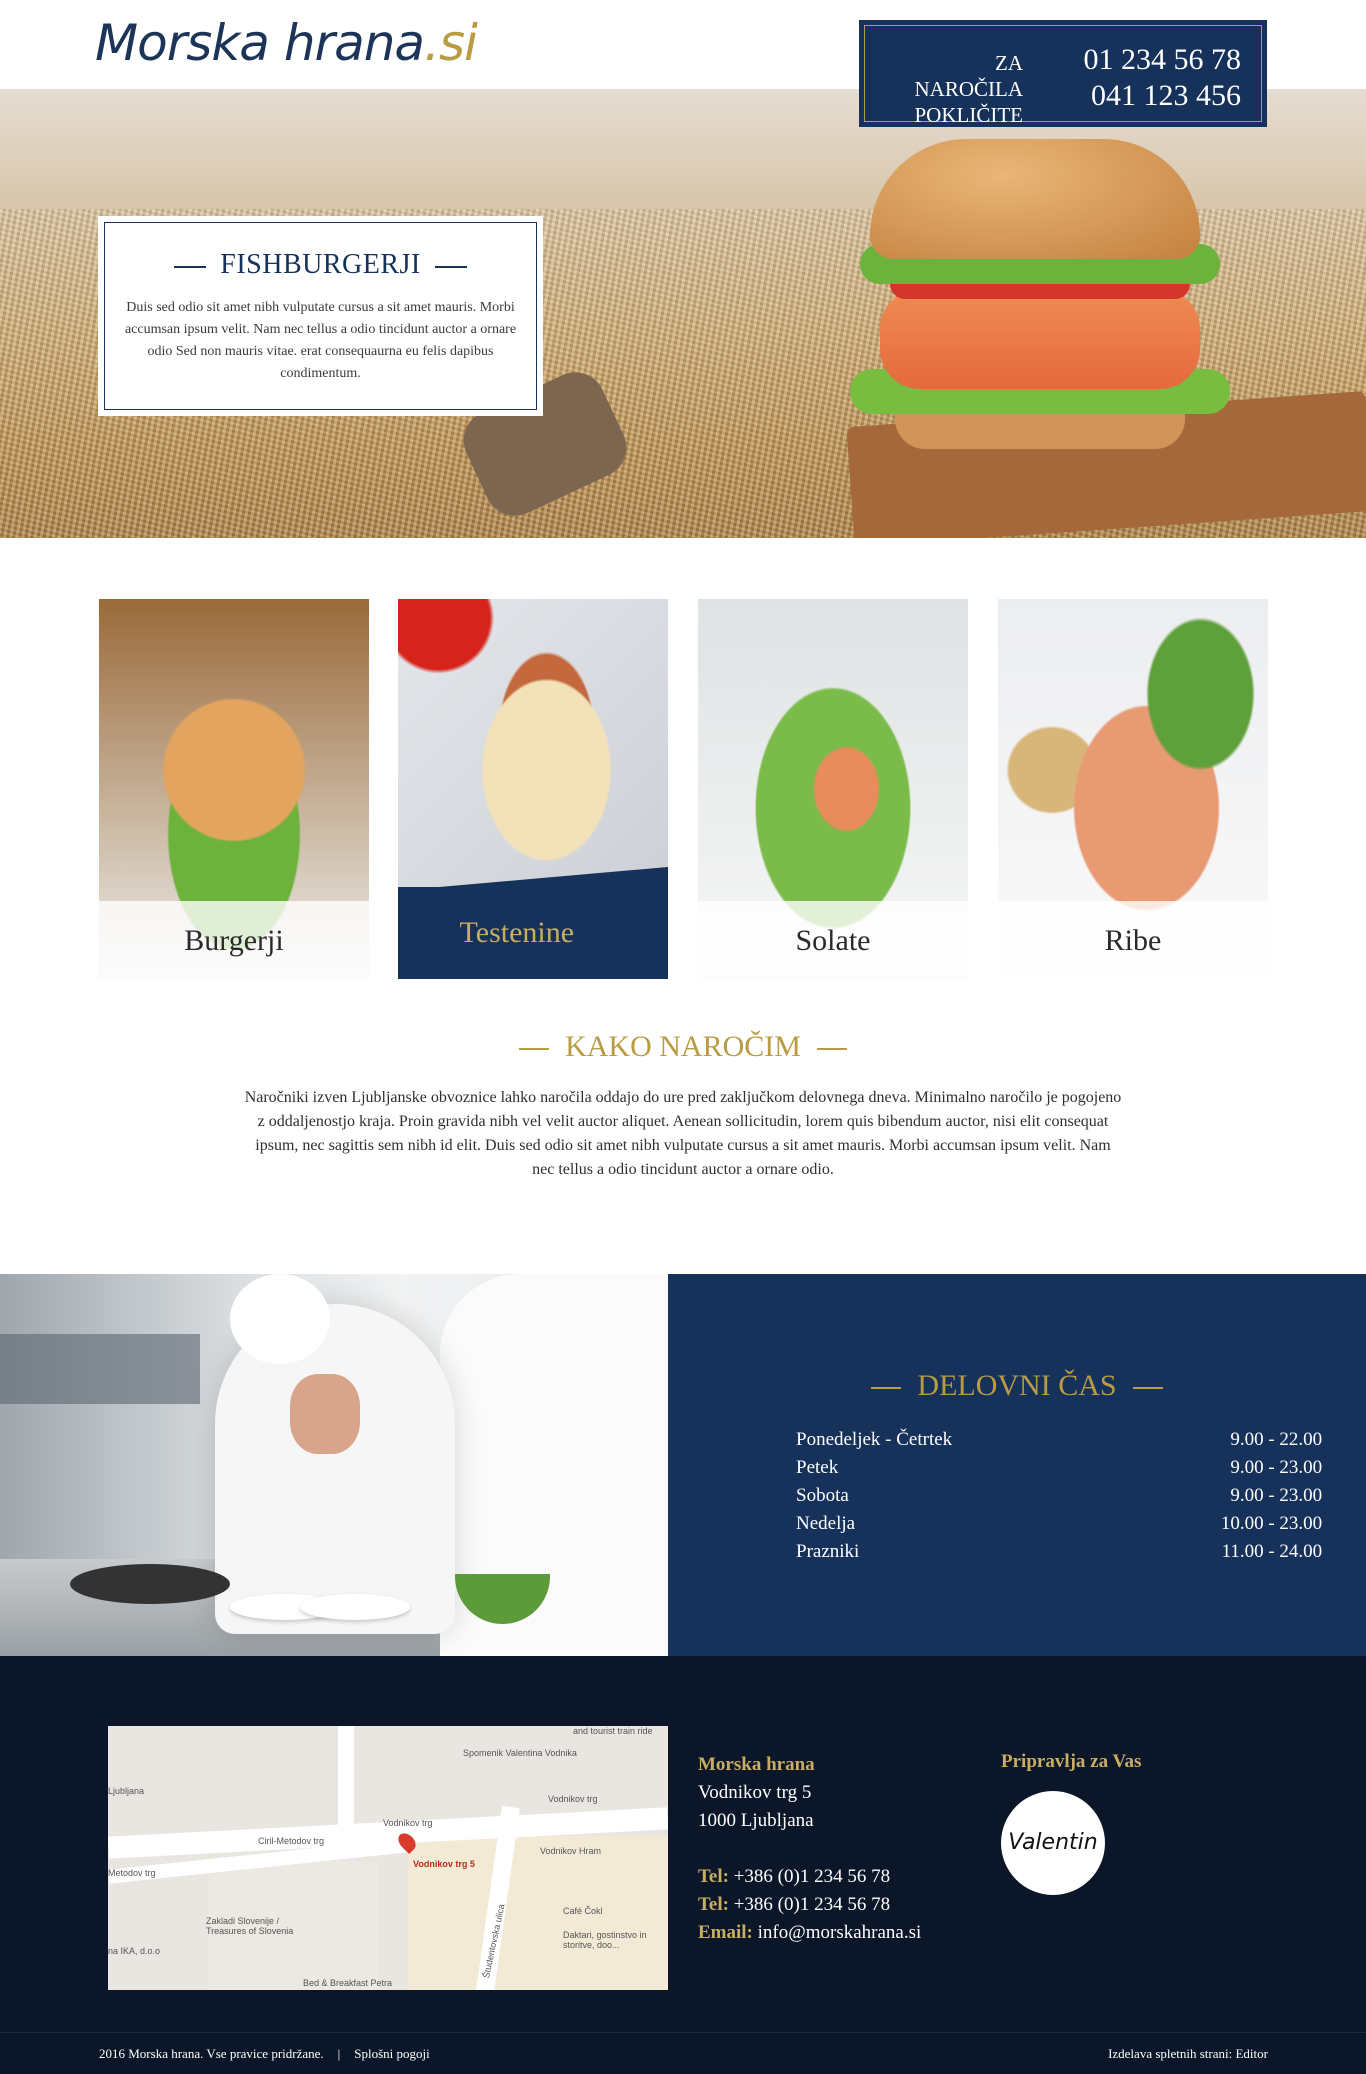 This screenshot has width=1366, height=2074. I want to click on hero-fishburger-image, so click(1040, 304).